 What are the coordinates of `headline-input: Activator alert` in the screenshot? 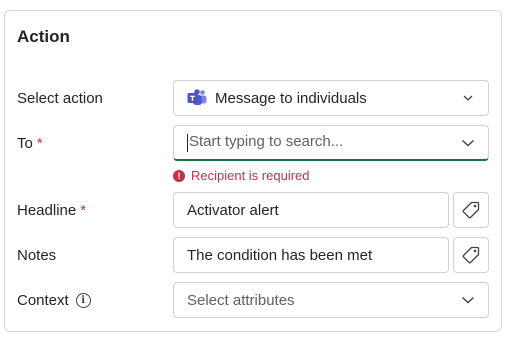 It's located at (311, 210).